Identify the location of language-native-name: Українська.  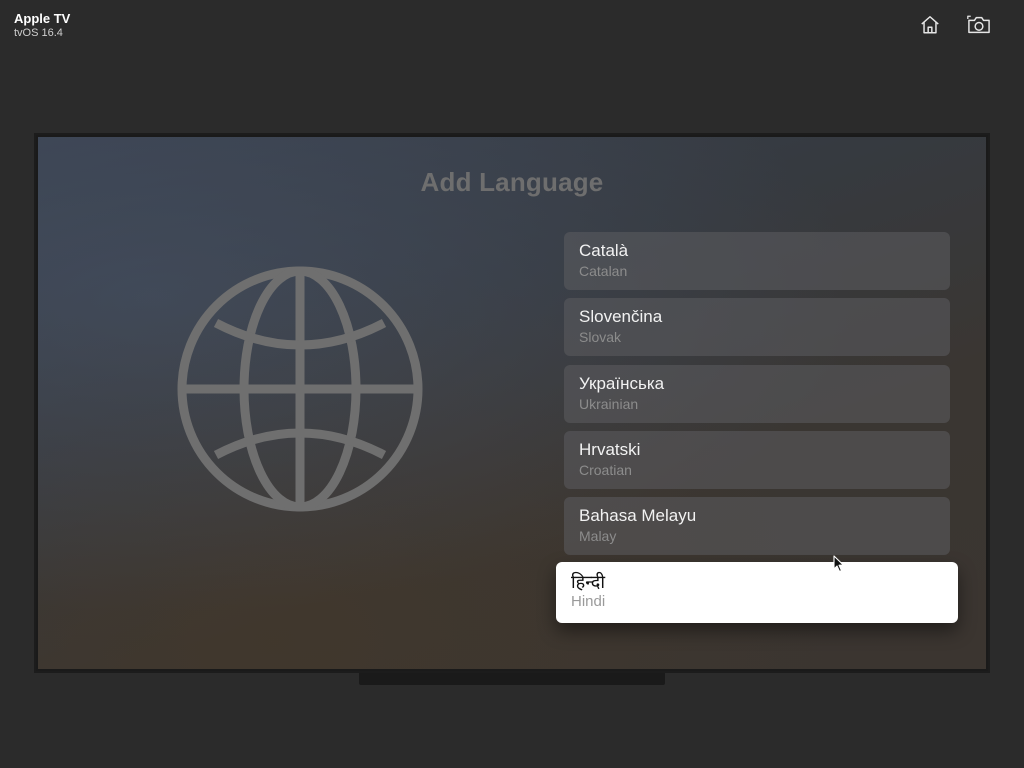
(622, 383).